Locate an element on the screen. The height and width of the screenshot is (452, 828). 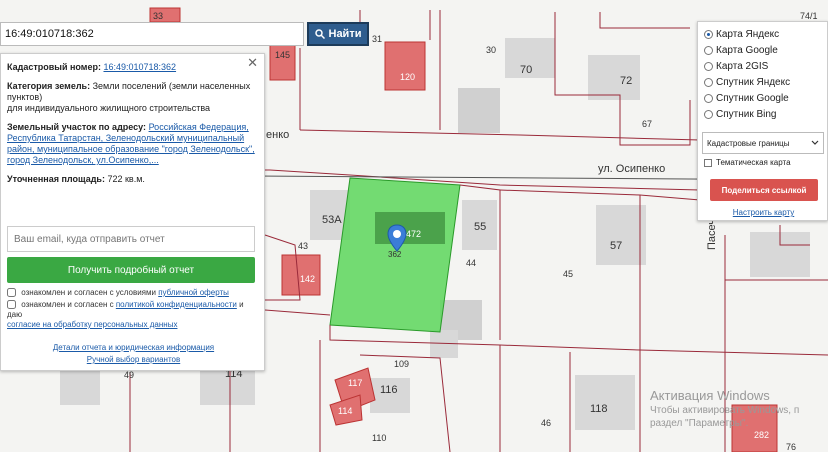
layer-option-google-satellite: Спутник Google is located at coordinates (762, 98).